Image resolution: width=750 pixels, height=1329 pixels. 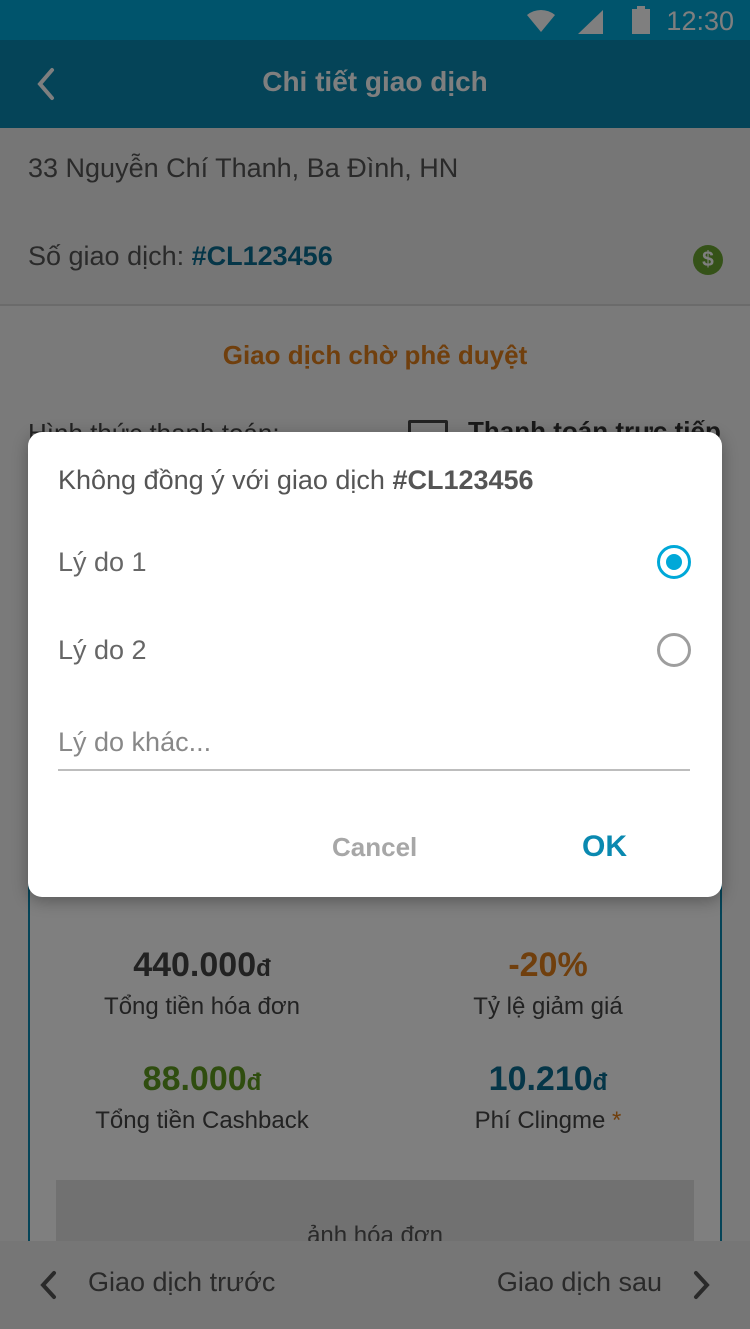 What do you see at coordinates (463, 480) in the screenshot?
I see `dialog-title-id: #CL123456` at bounding box center [463, 480].